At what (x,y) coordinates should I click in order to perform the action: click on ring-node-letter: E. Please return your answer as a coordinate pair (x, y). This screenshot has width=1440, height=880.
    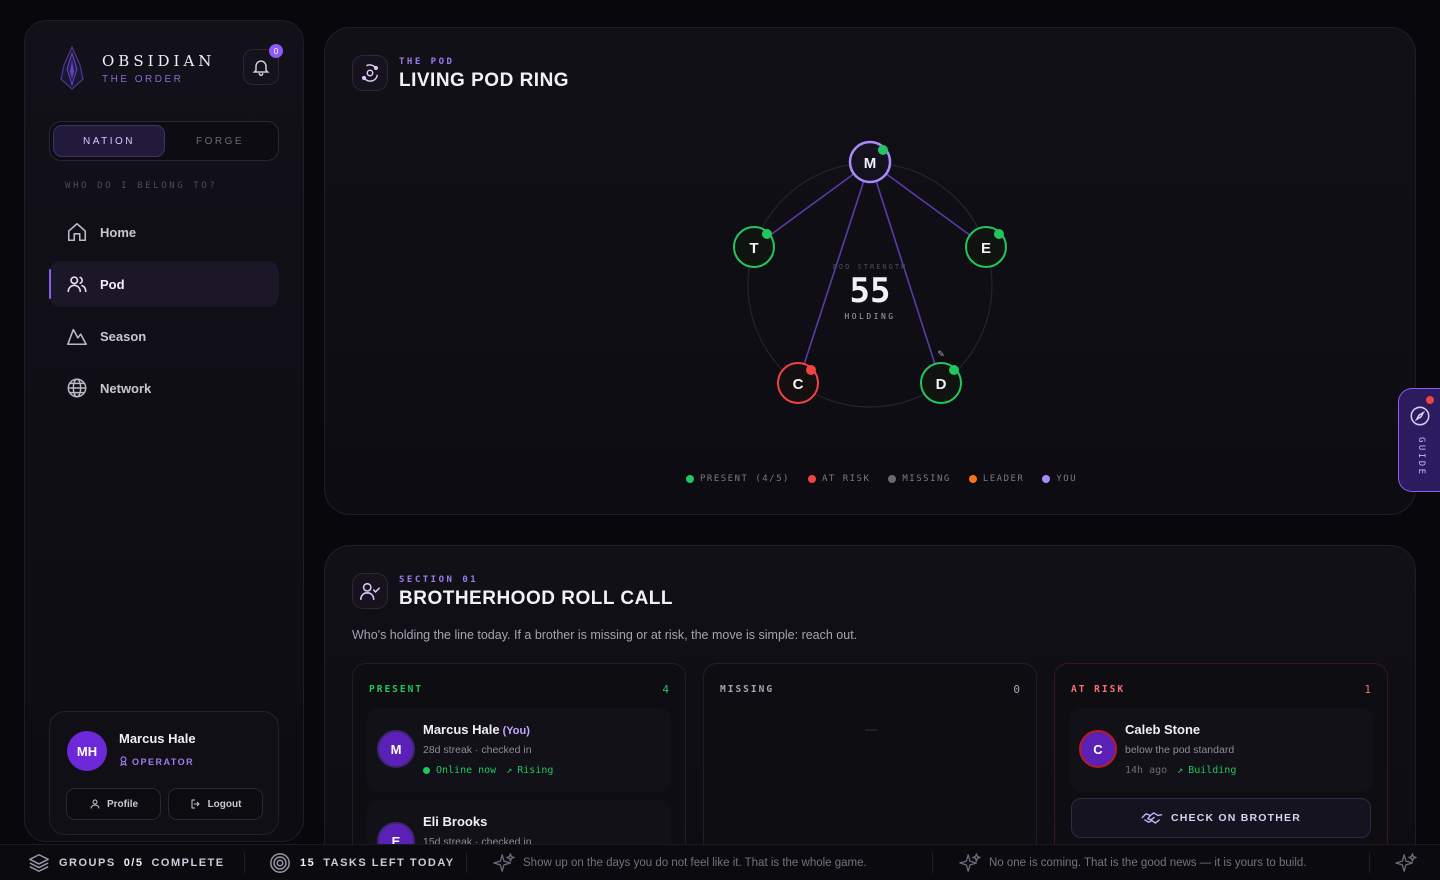
    Looking at the image, I should click on (986, 248).